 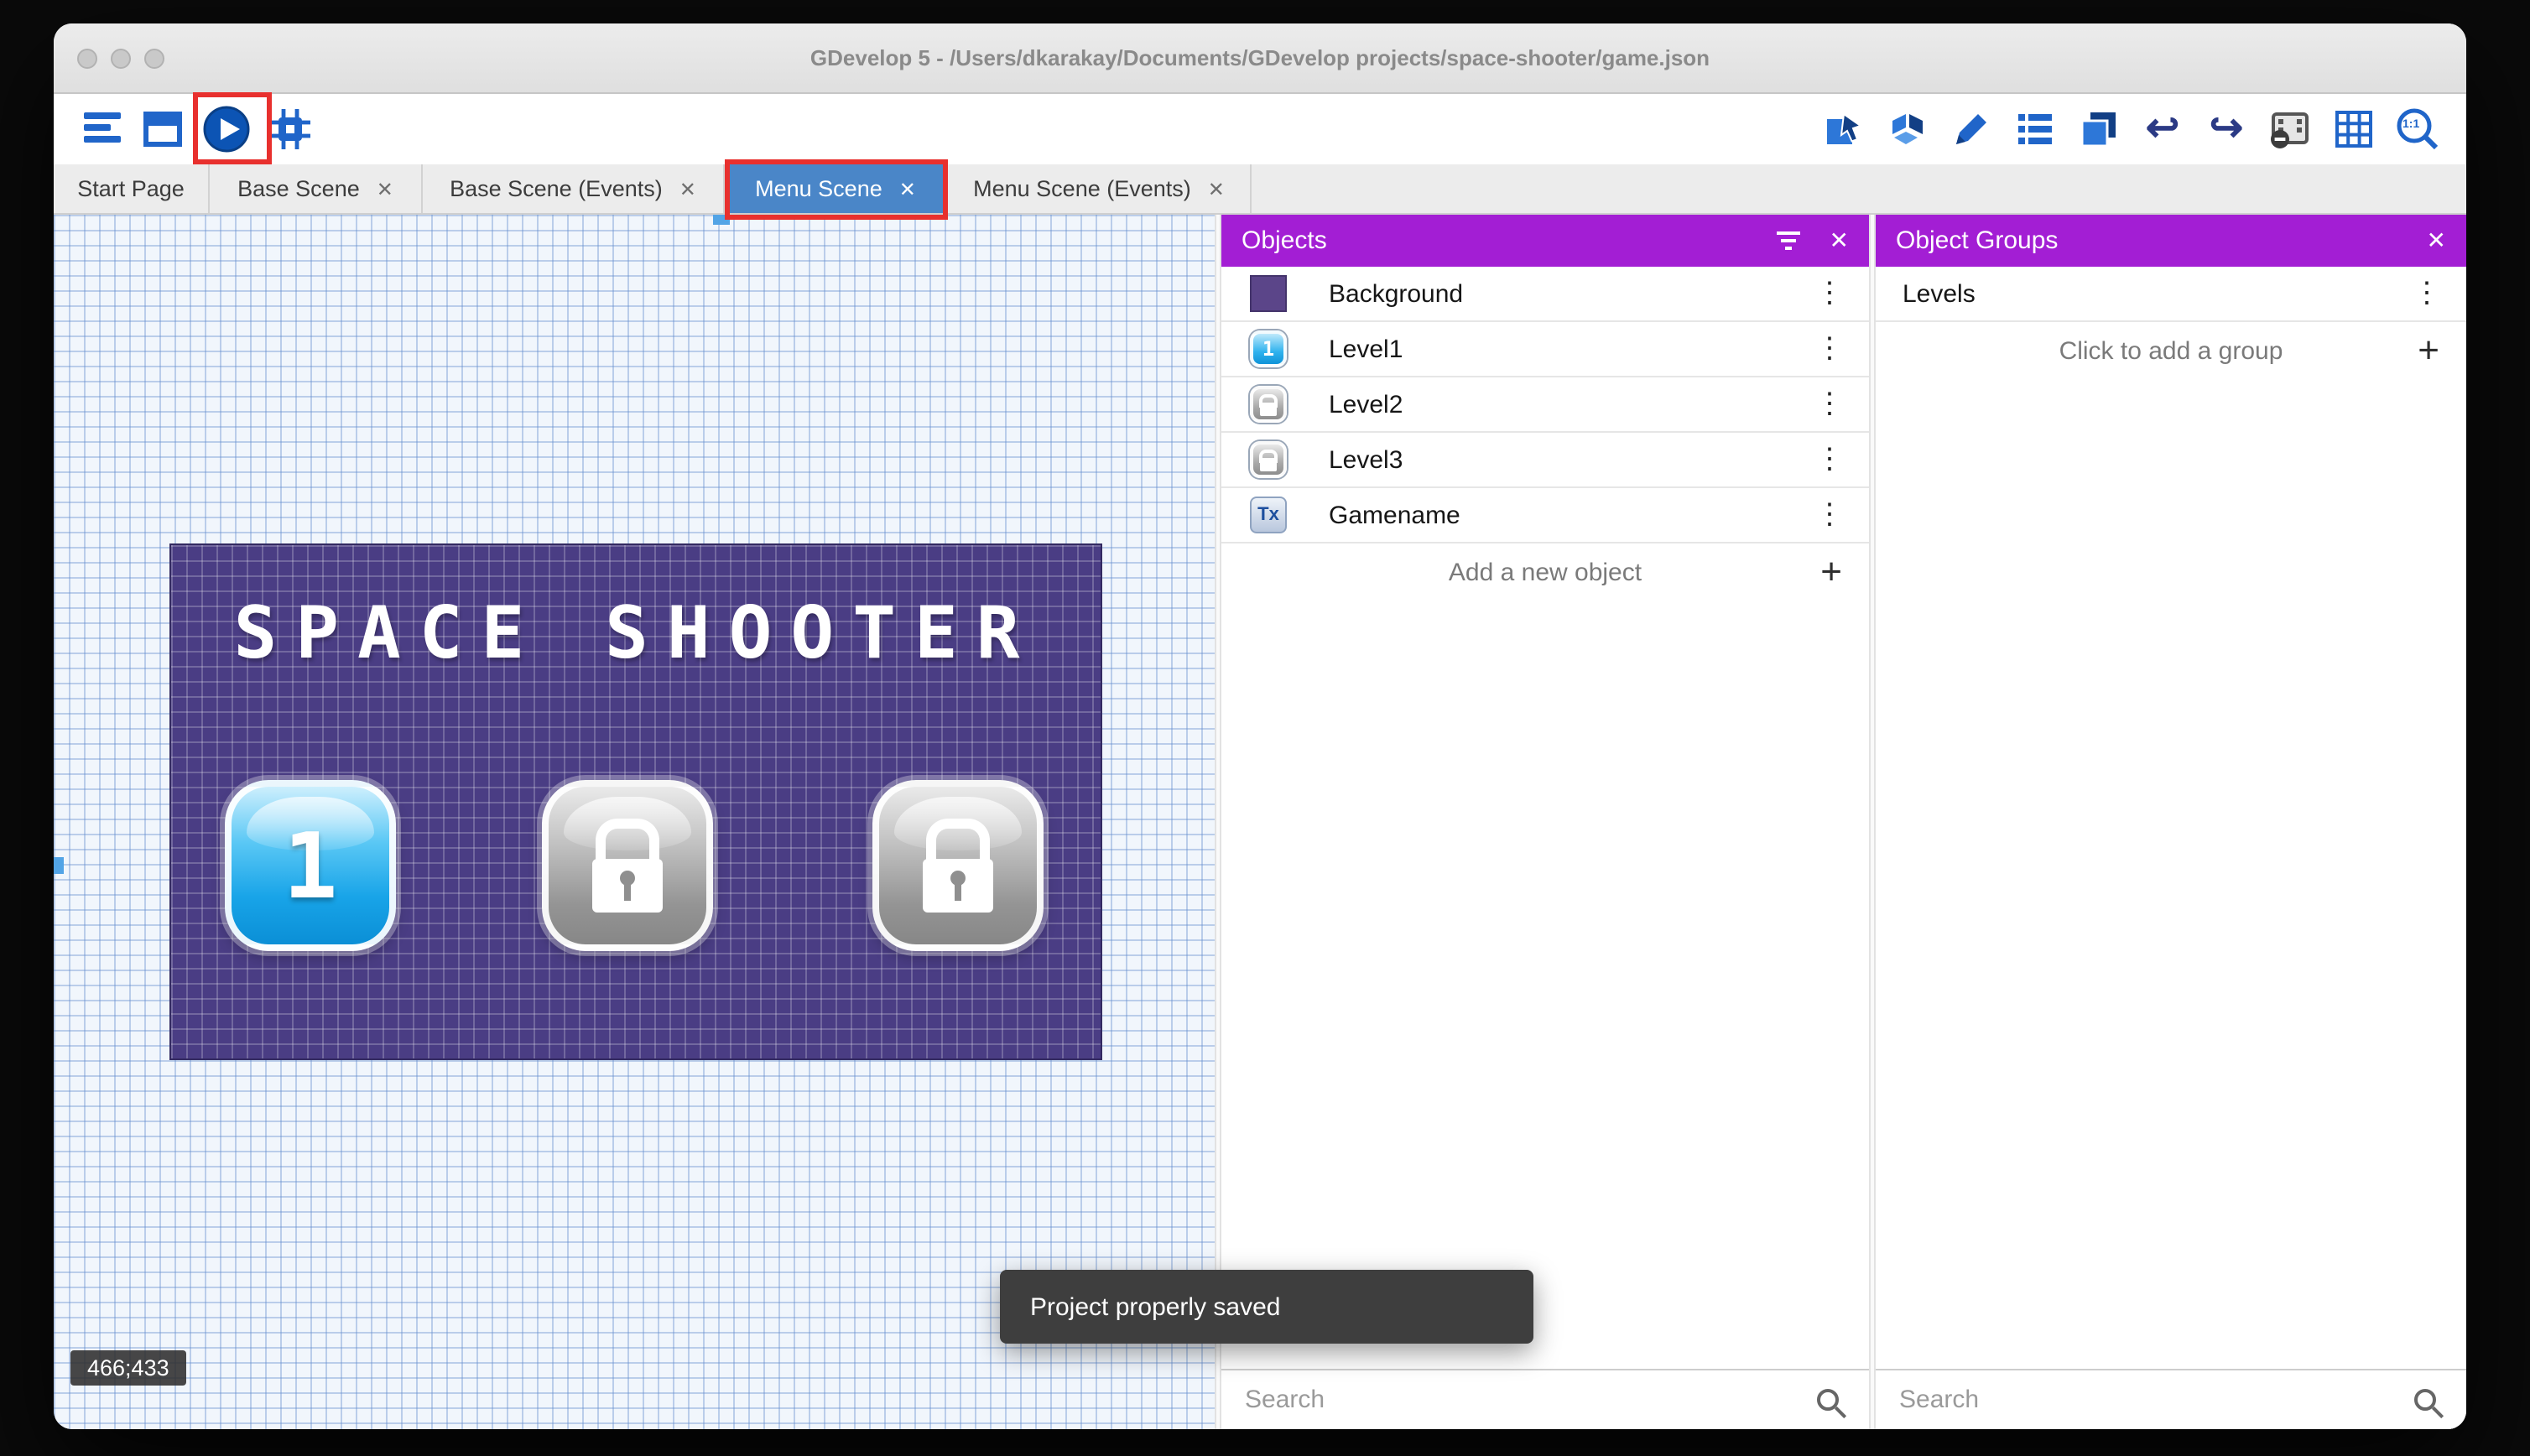 I want to click on tab-menu-scene: Menu Scene ✕, so click(x=836, y=188).